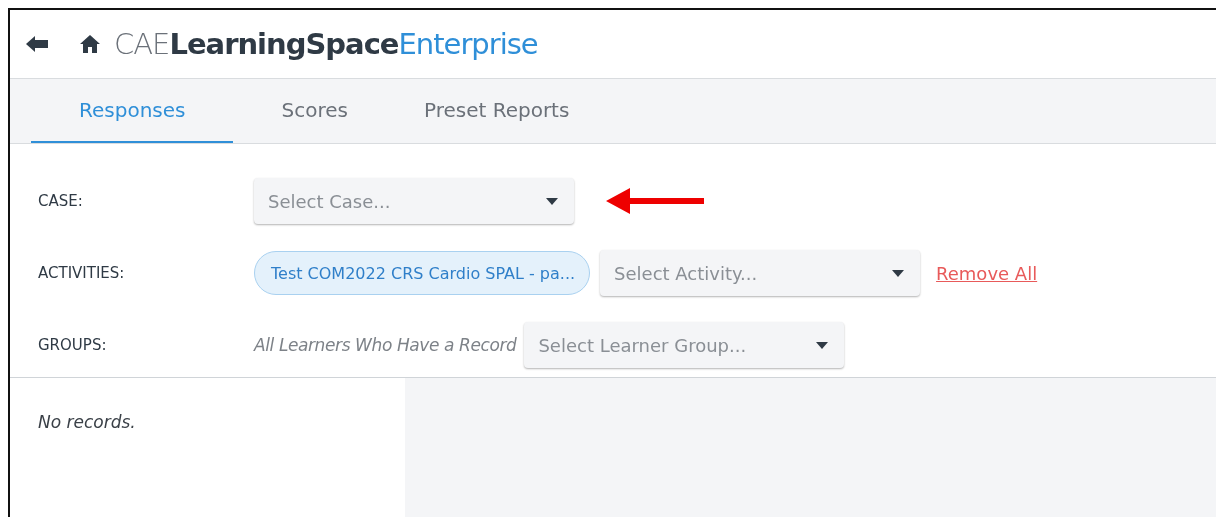 The image size is (1216, 517). What do you see at coordinates (987, 273) in the screenshot?
I see `remove-all-link: Remove All` at bounding box center [987, 273].